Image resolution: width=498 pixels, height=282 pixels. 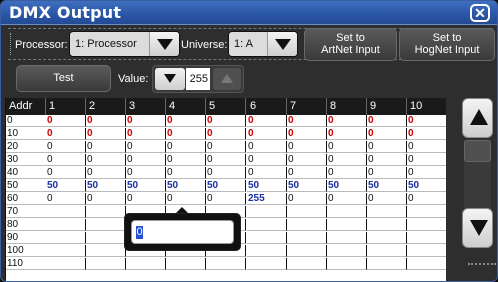 I want to click on scroll-up-button, so click(x=477, y=118).